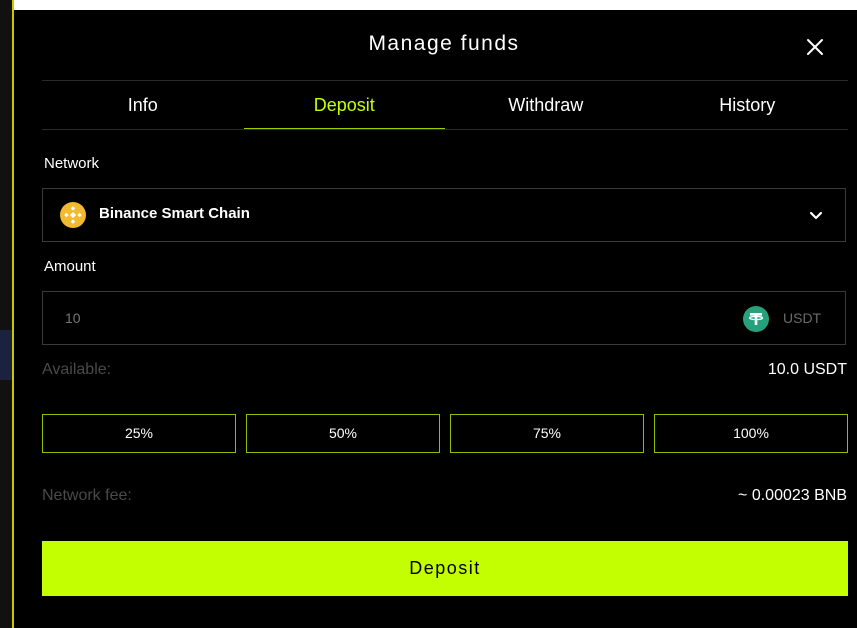 The image size is (857, 628). What do you see at coordinates (816, 215) in the screenshot?
I see `chevron-down-icon` at bounding box center [816, 215].